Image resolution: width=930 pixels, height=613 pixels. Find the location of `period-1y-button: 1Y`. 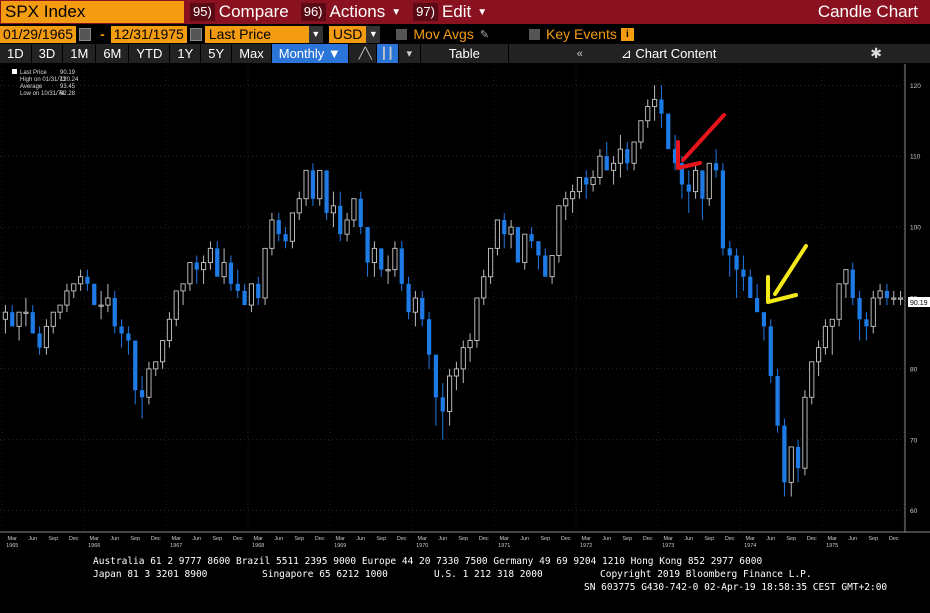

period-1y-button: 1Y is located at coordinates (186, 53).